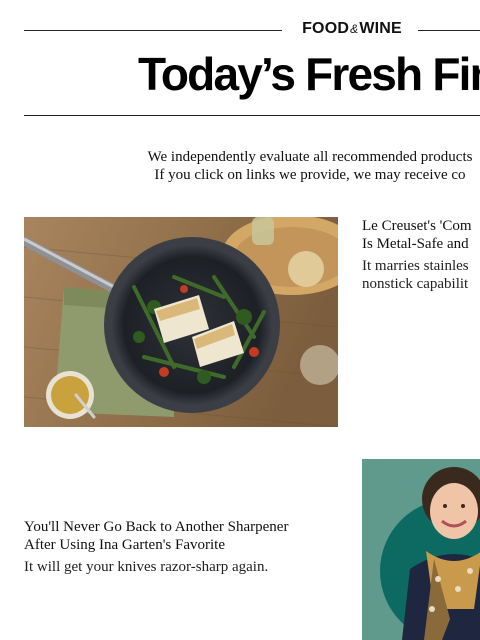 The width and height of the screenshot is (480, 640). Describe the element at coordinates (153, 30) in the screenshot. I see `masthead-rule-left` at that location.